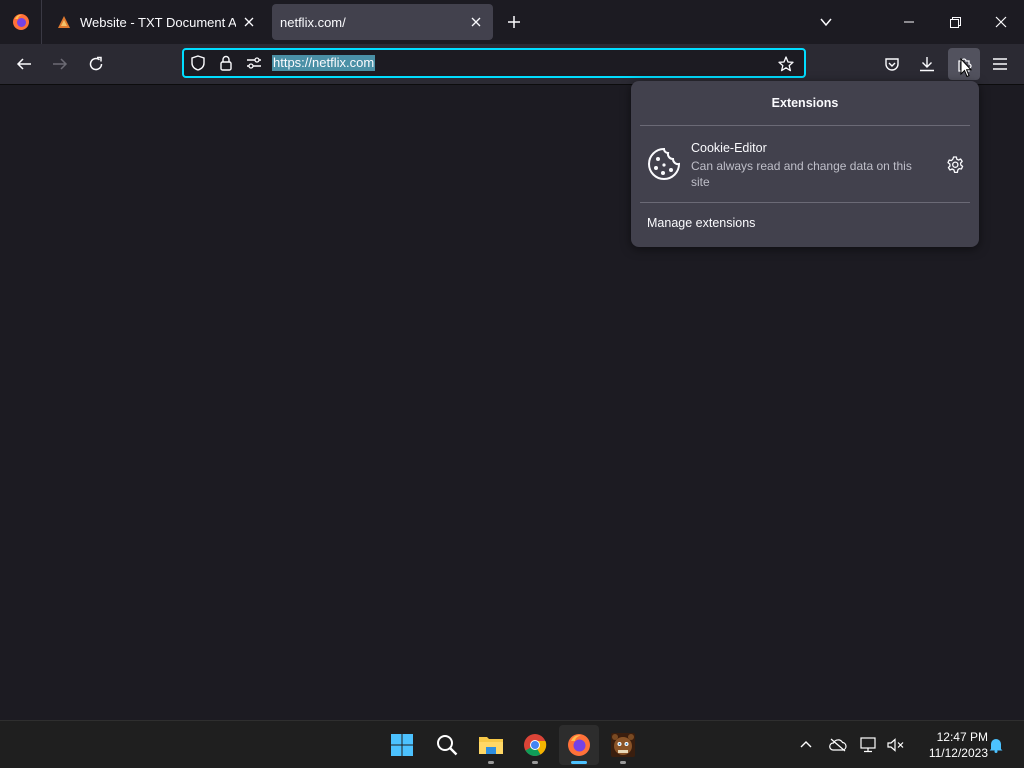 This screenshot has height=768, width=1024. Describe the element at coordinates (805, 103) in the screenshot. I see `panel-title: Extensions` at that location.